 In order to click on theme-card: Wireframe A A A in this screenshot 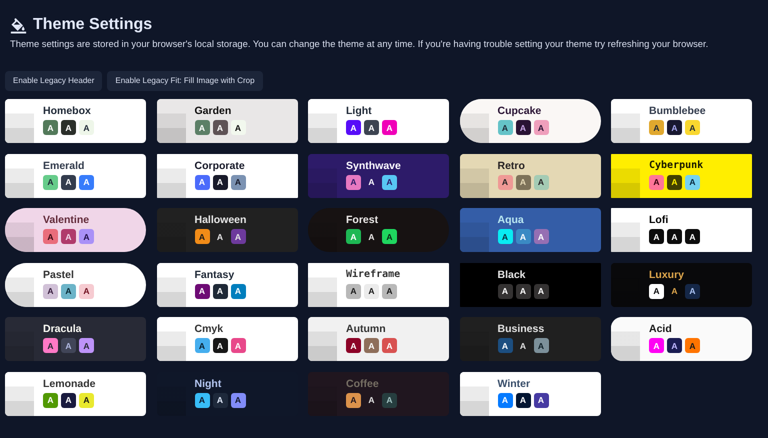, I will do `click(378, 284)`.